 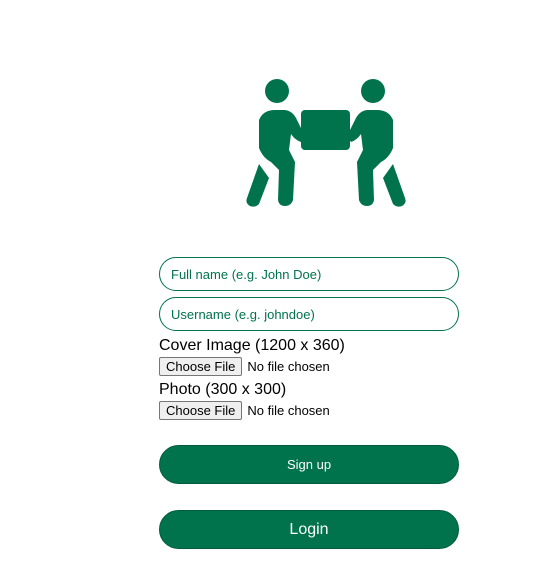 I want to click on full-name-input, so click(x=309, y=274).